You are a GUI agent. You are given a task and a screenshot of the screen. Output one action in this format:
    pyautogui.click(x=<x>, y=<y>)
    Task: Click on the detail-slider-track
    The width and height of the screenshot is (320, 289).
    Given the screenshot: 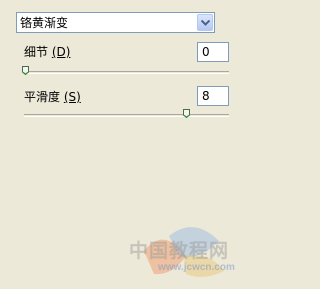 What is the action you would take?
    pyautogui.click(x=126, y=72)
    